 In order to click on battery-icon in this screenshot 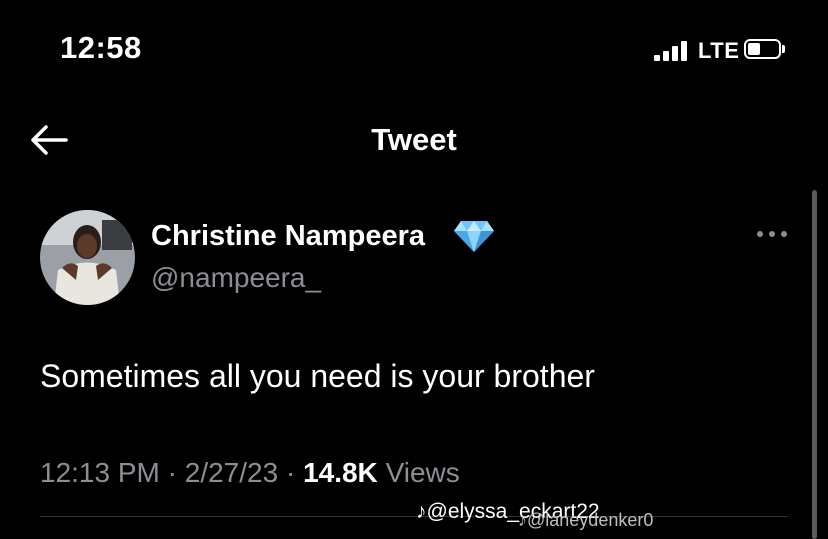, I will do `click(764, 50)`.